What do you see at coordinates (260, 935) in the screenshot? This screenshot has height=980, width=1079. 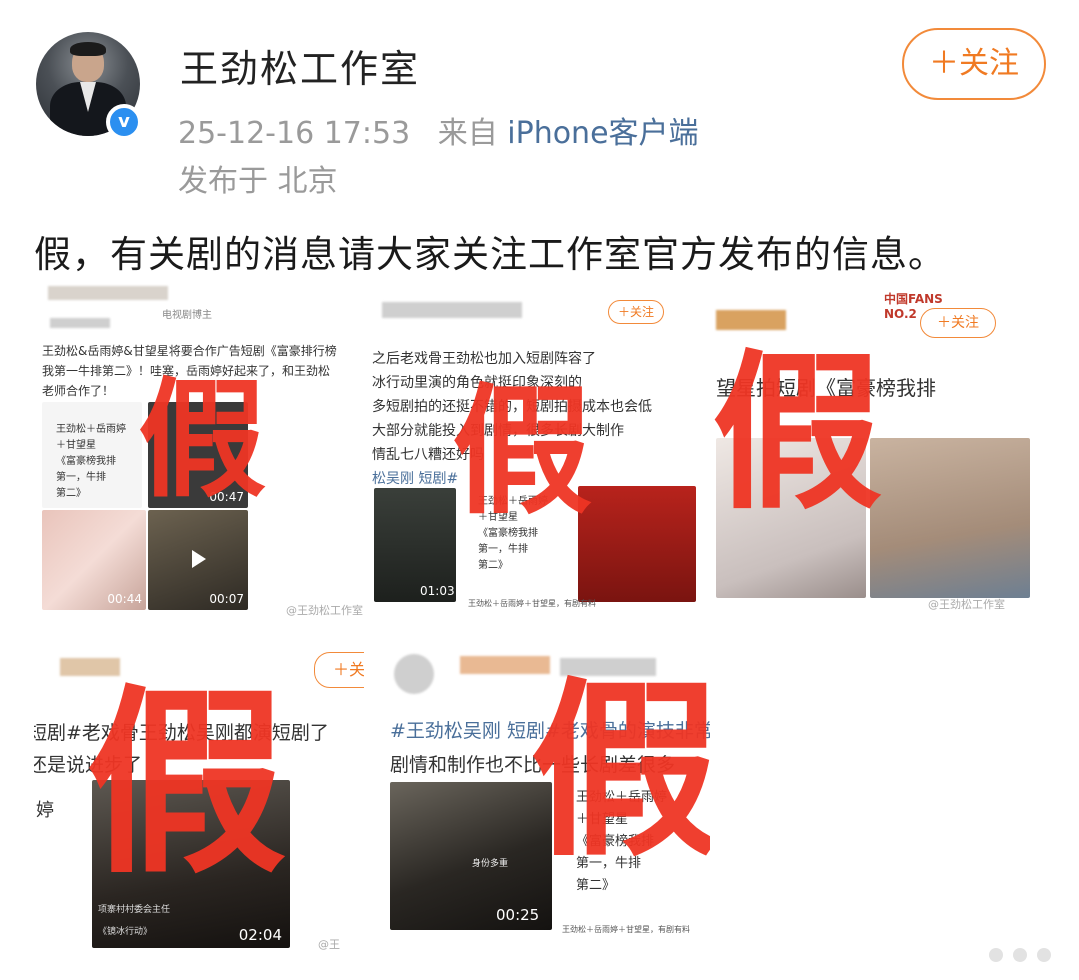 I see `video-duration: 02:04` at bounding box center [260, 935].